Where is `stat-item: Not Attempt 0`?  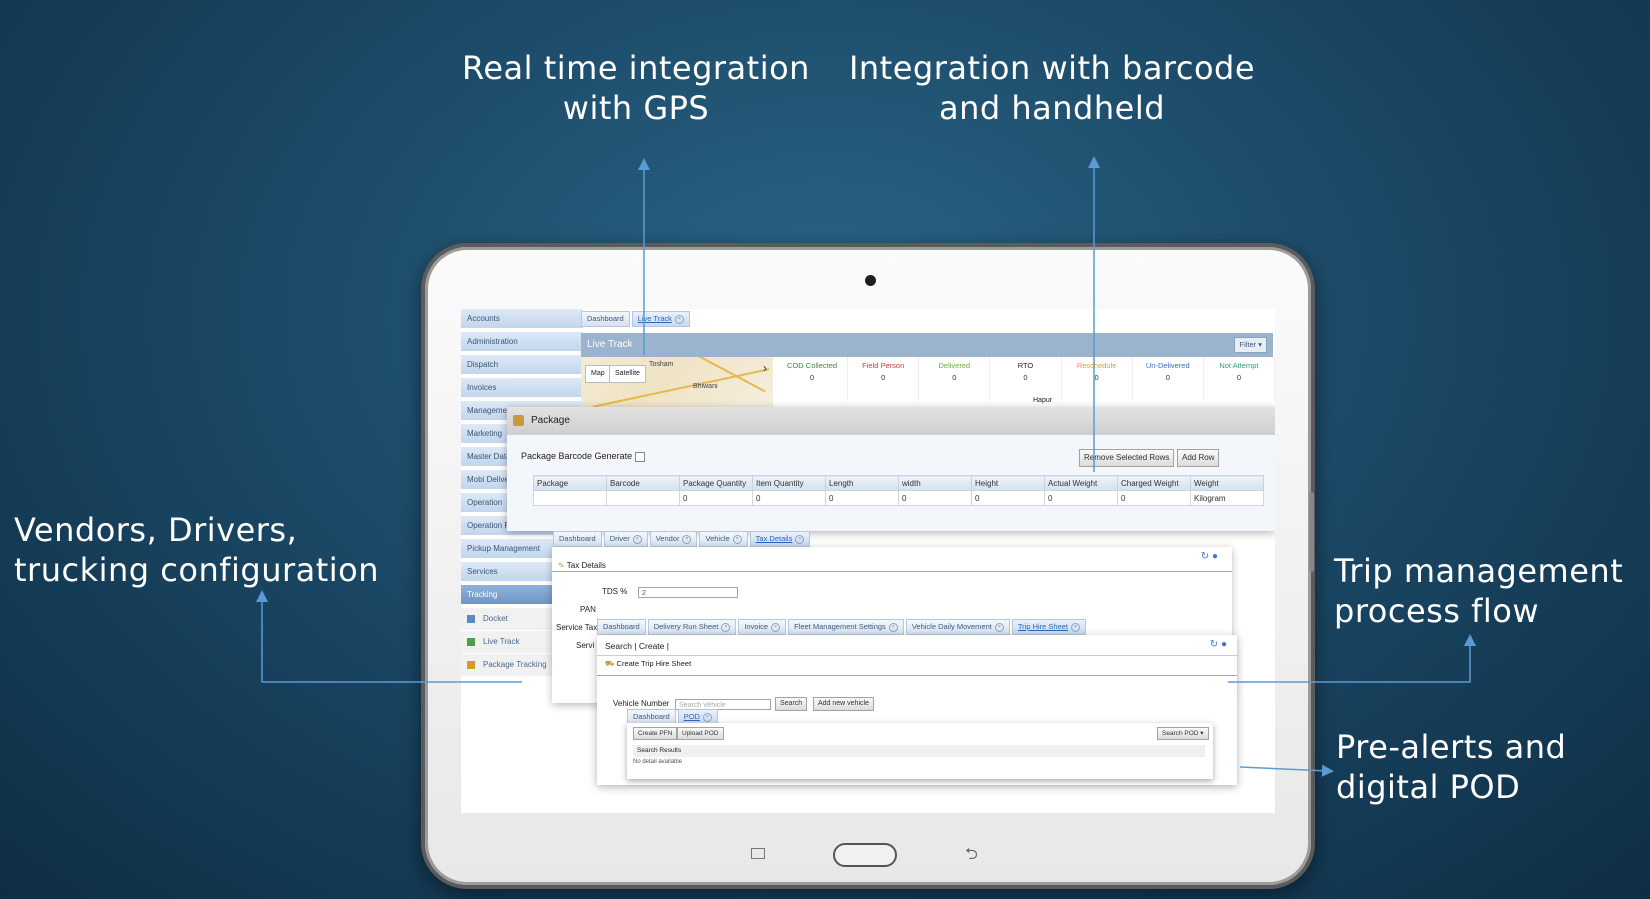
stat-item: Not Attempt 0 is located at coordinates (1239, 379).